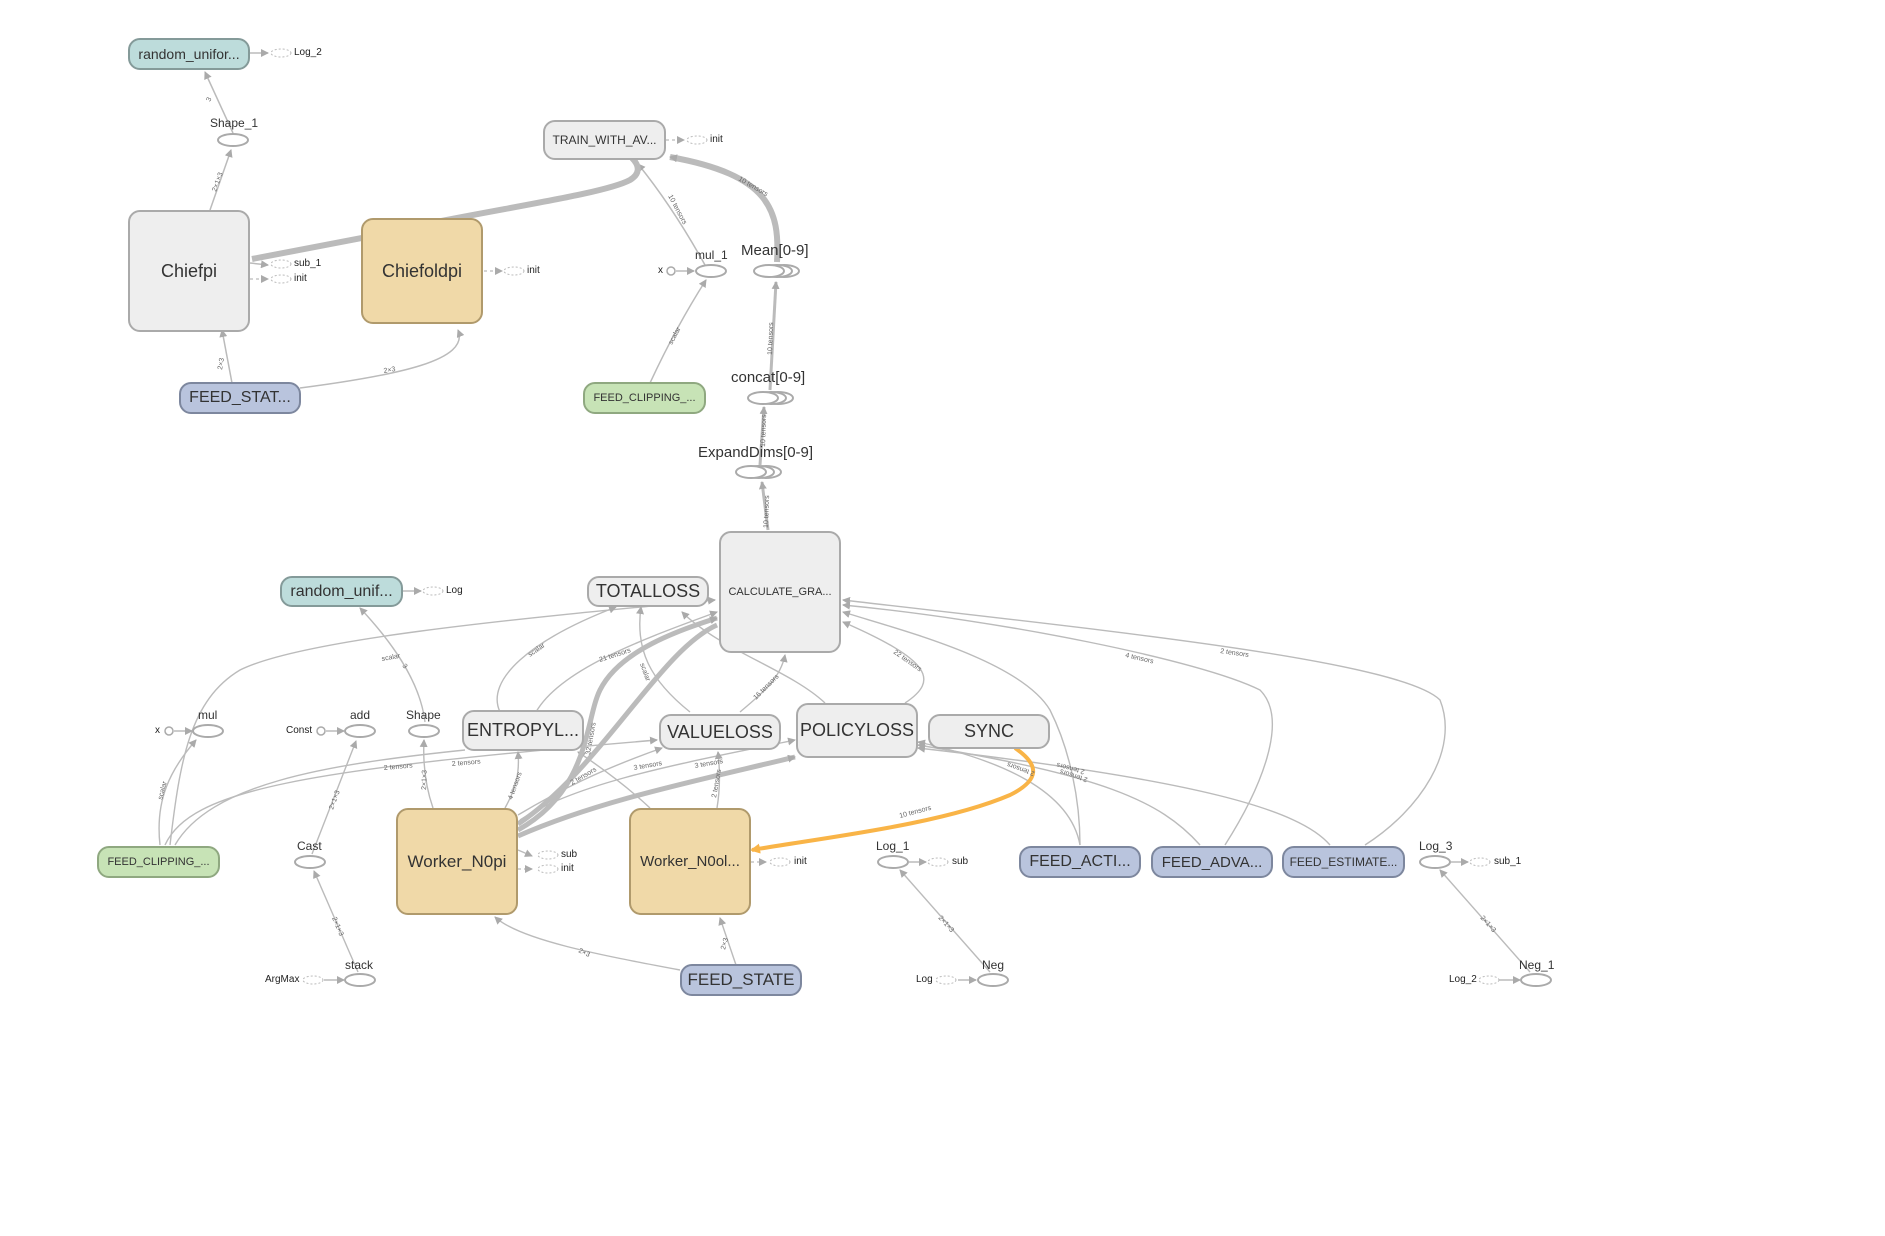 Image resolution: width=1885 pixels, height=1236 pixels. Describe the element at coordinates (938, 862) in the screenshot. I see `aux-sub-log1` at that location.